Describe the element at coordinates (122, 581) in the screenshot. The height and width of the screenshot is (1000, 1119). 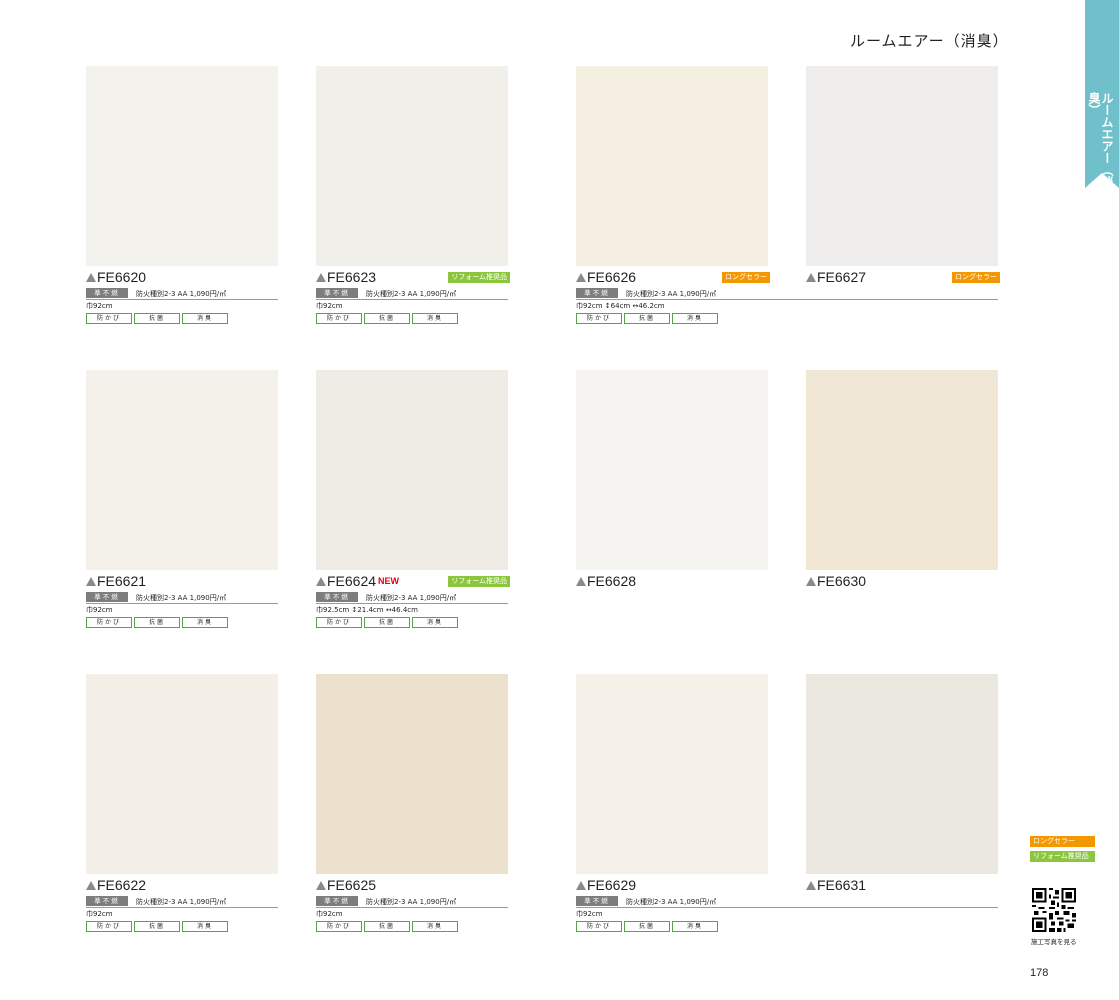
I see `product-code: FE6621` at that location.